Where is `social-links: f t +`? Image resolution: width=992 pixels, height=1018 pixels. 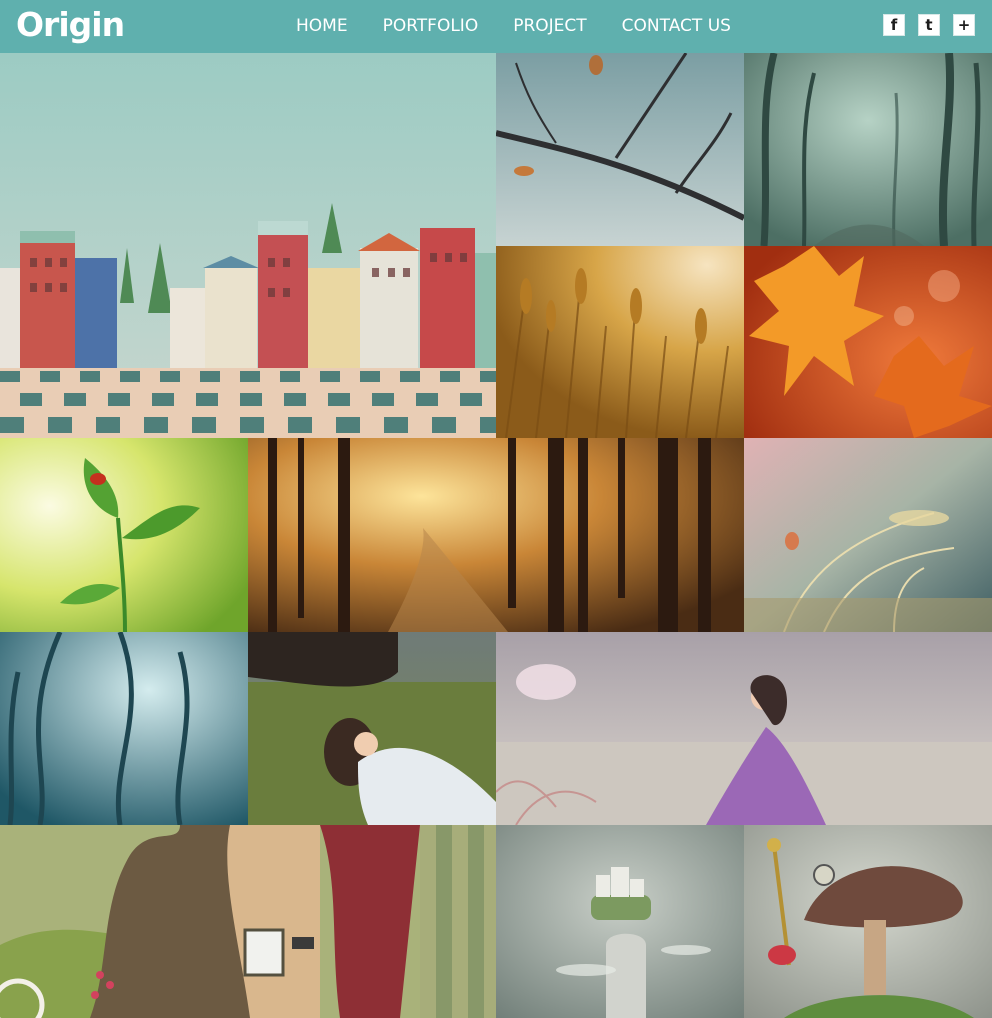 social-links: f t + is located at coordinates (929, 25).